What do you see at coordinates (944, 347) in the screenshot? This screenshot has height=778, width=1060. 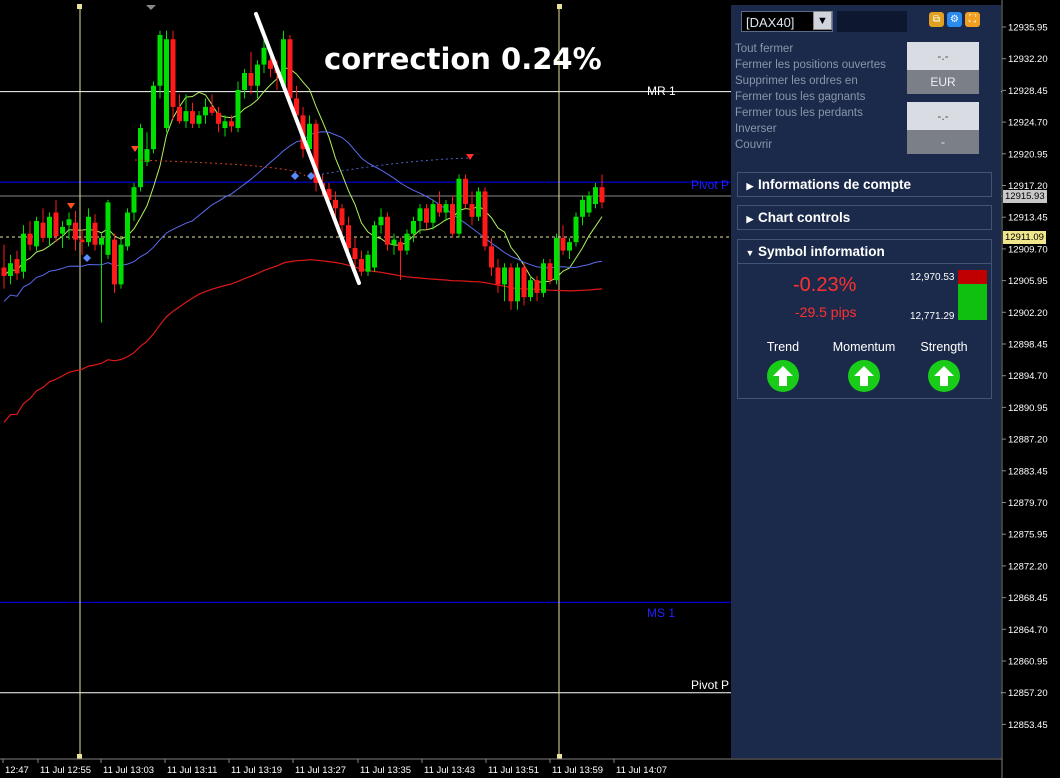 I see `indicator-strength-label: Strength` at bounding box center [944, 347].